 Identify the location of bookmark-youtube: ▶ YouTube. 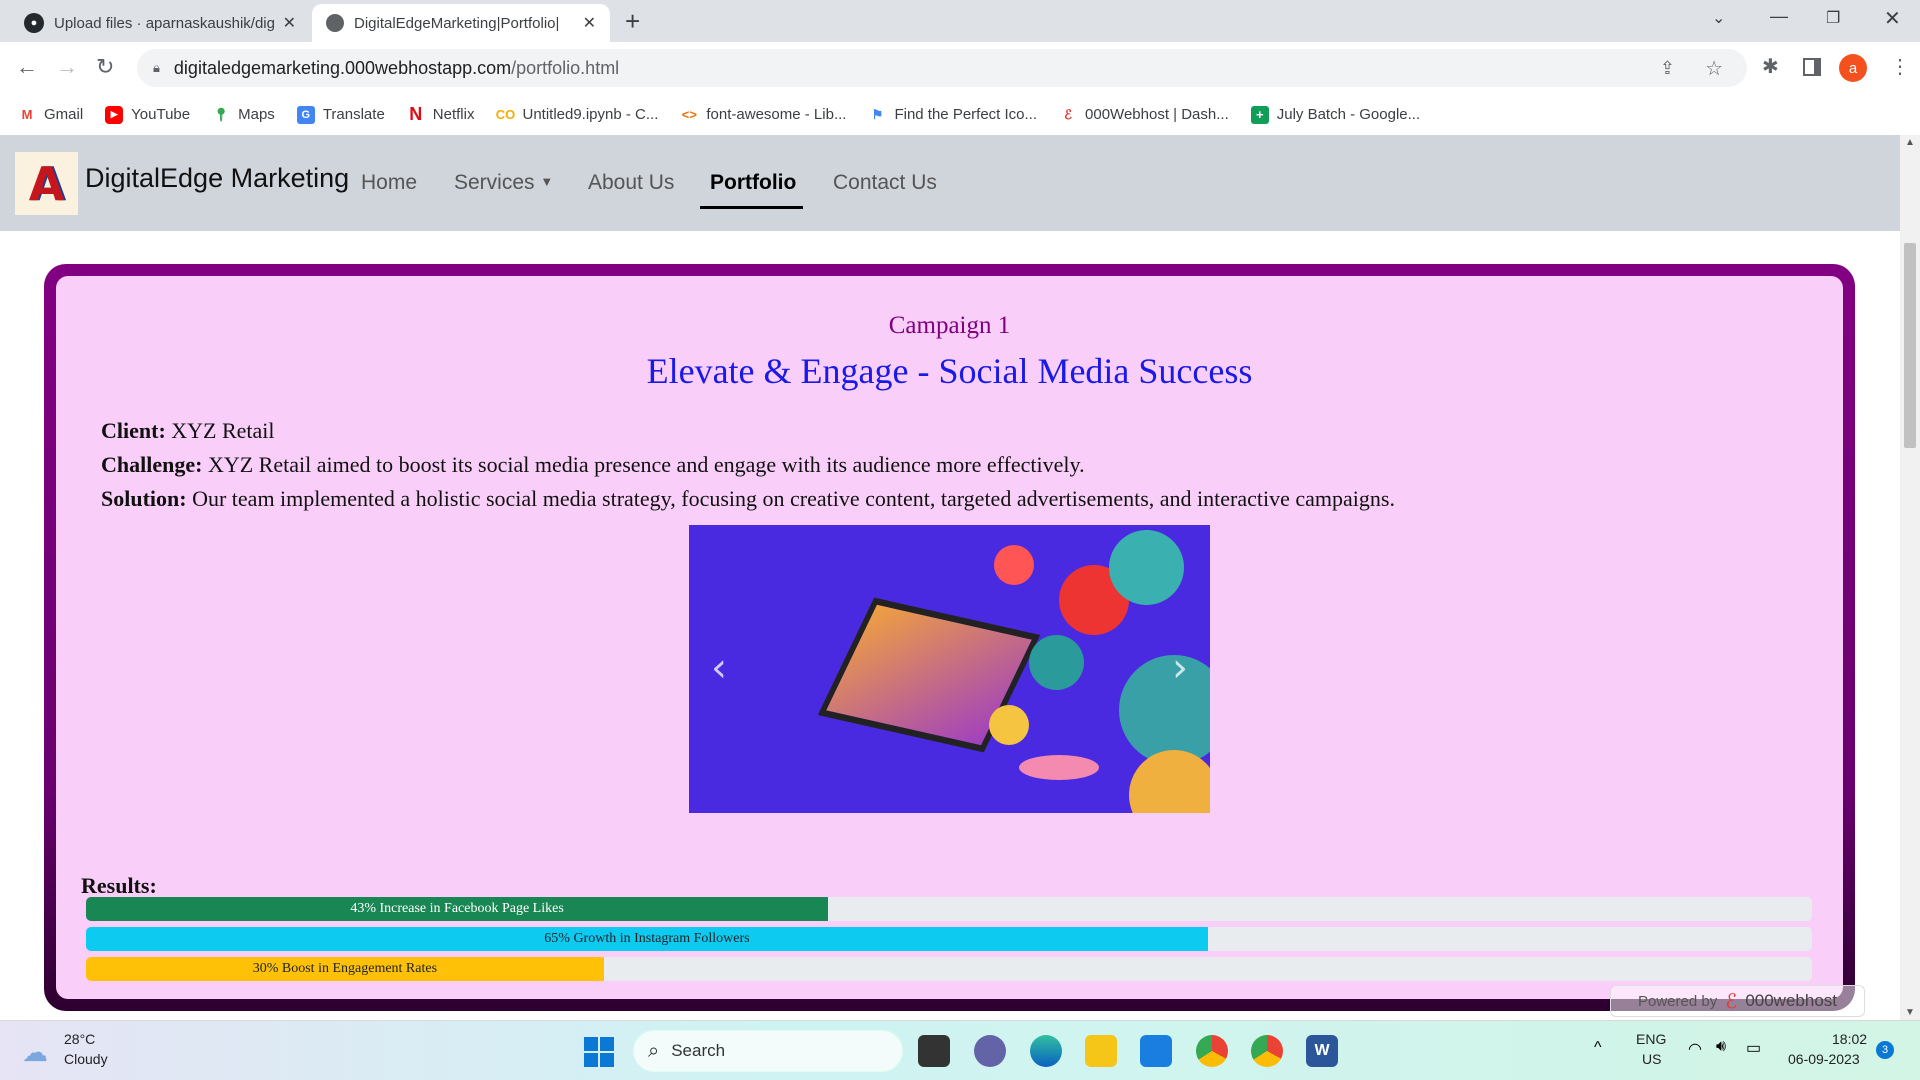
(148, 114).